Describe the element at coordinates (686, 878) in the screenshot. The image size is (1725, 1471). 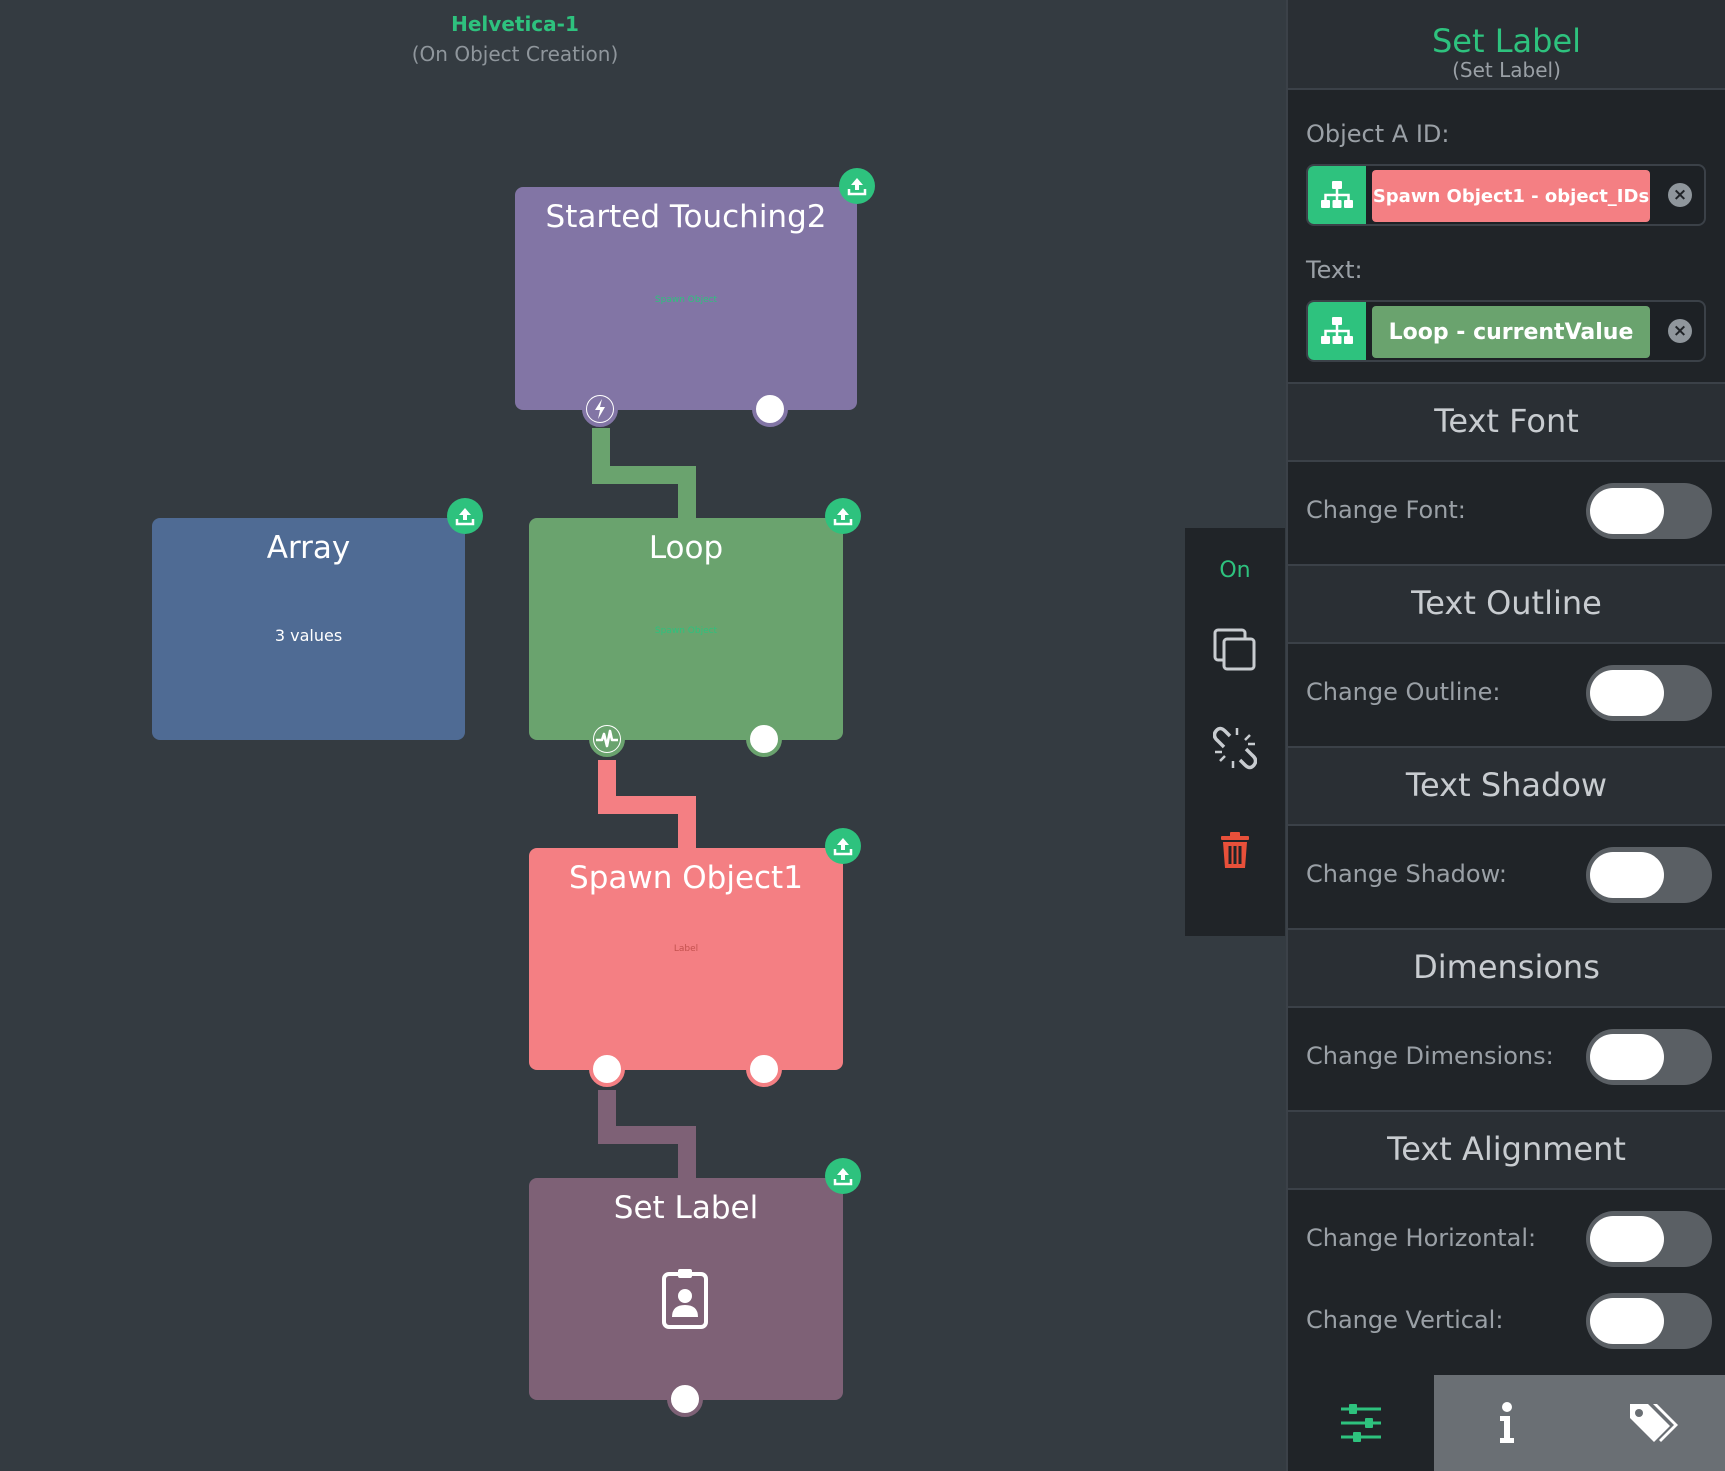
I see `node-title: Spawn Object1` at that location.